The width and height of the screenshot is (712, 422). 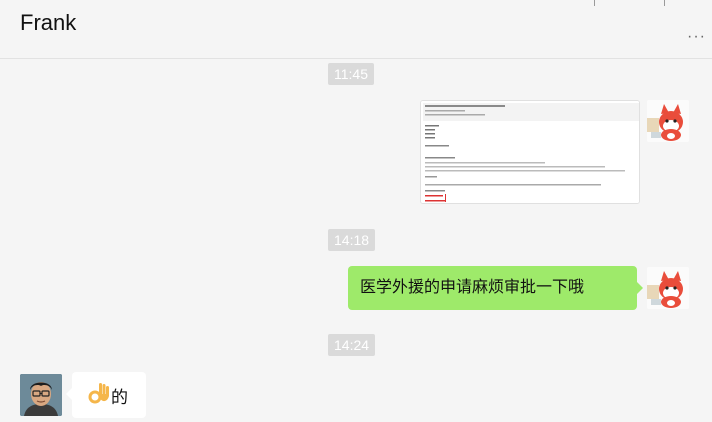 What do you see at coordinates (352, 240) in the screenshot?
I see `timestamp: 14:18` at bounding box center [352, 240].